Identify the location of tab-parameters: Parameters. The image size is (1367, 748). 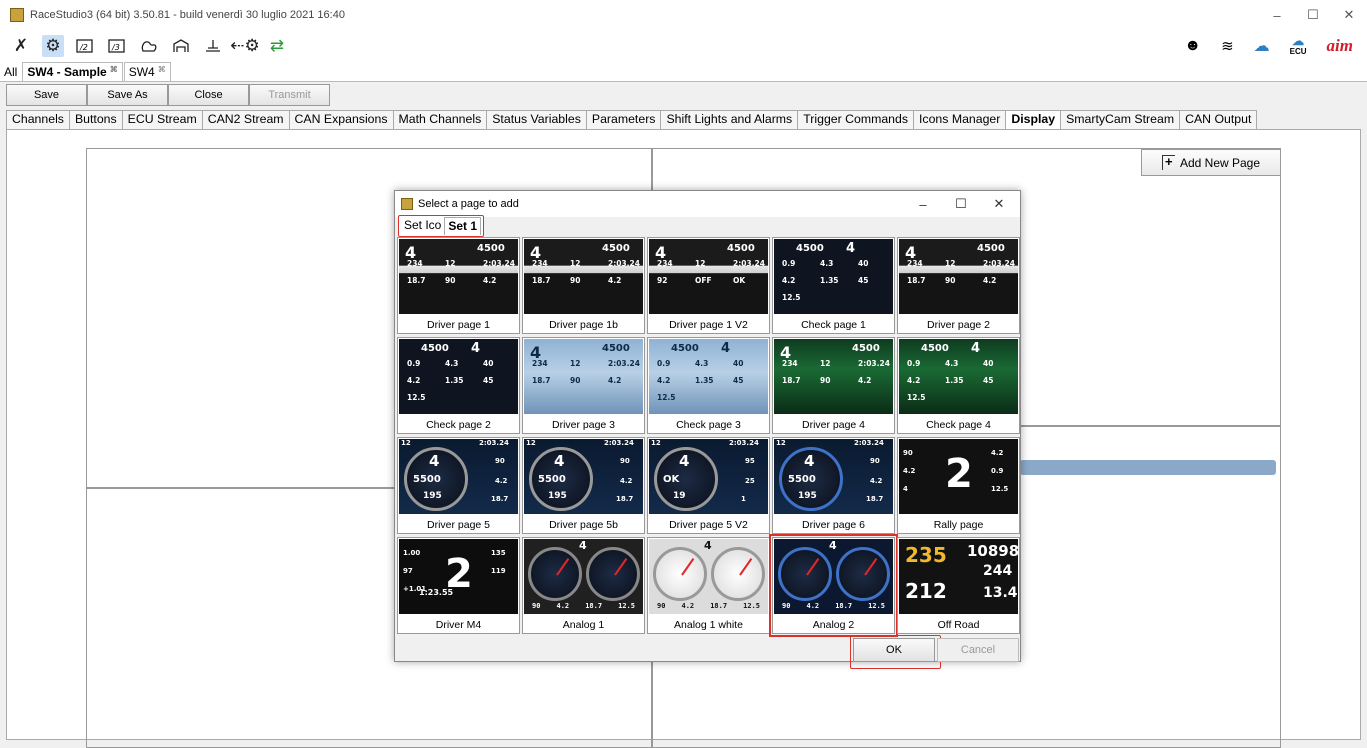
(623, 119).